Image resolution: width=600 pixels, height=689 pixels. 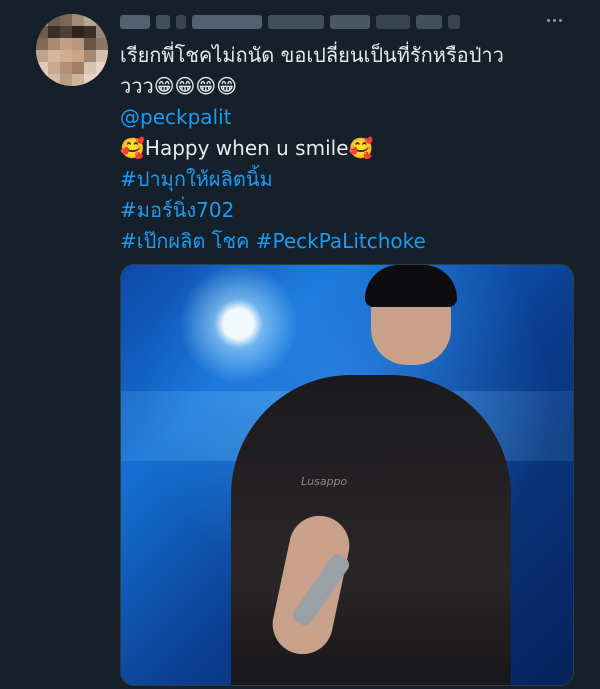 I want to click on photo-watermark: Lusappo, so click(x=324, y=481).